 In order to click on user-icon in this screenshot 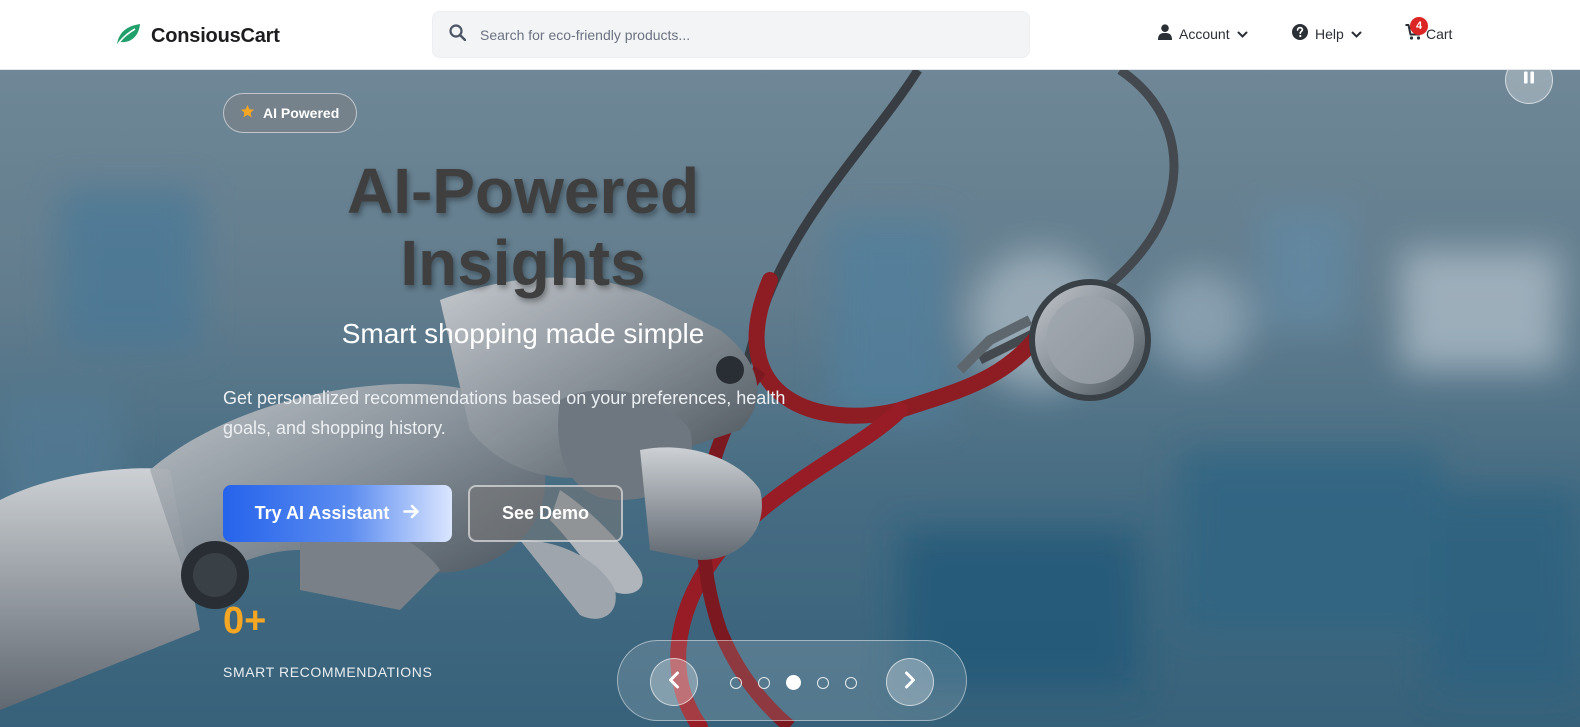, I will do `click(1165, 33)`.